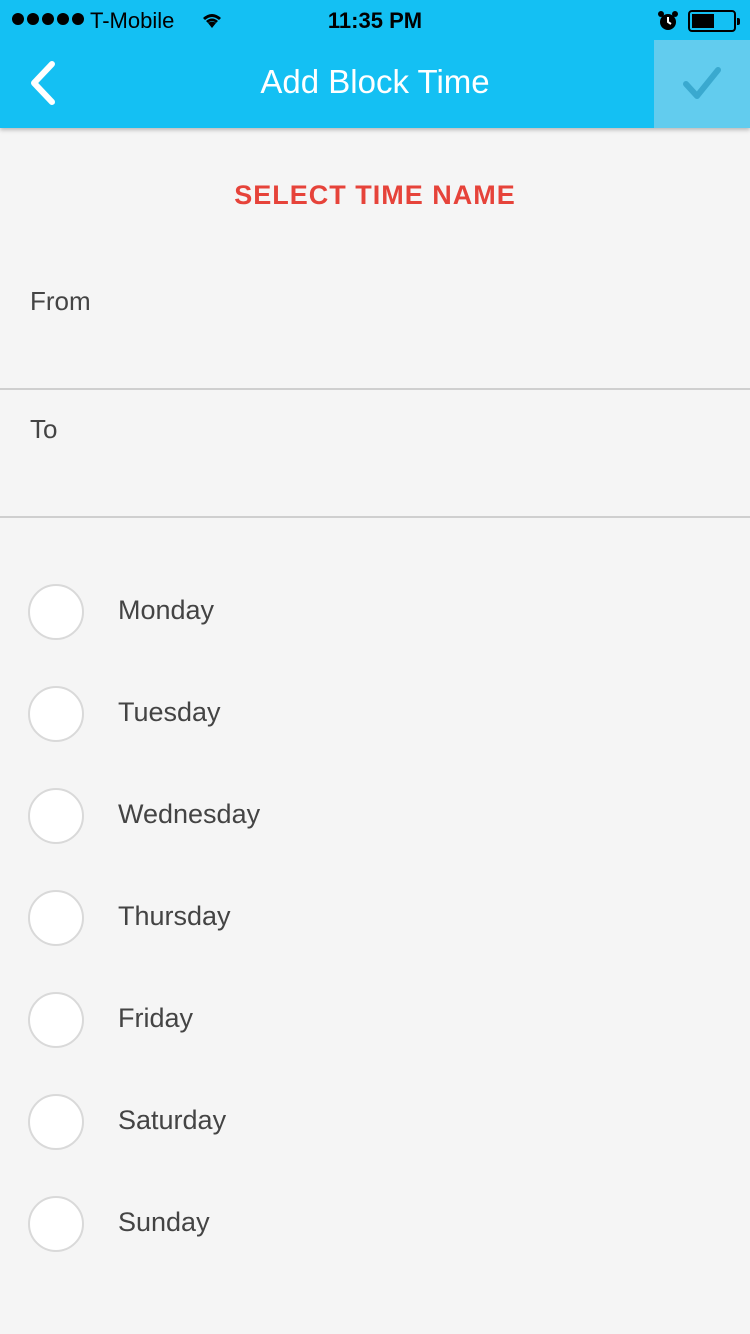 Image resolution: width=750 pixels, height=1334 pixels. What do you see at coordinates (375, 454) in the screenshot?
I see `to-field: To` at bounding box center [375, 454].